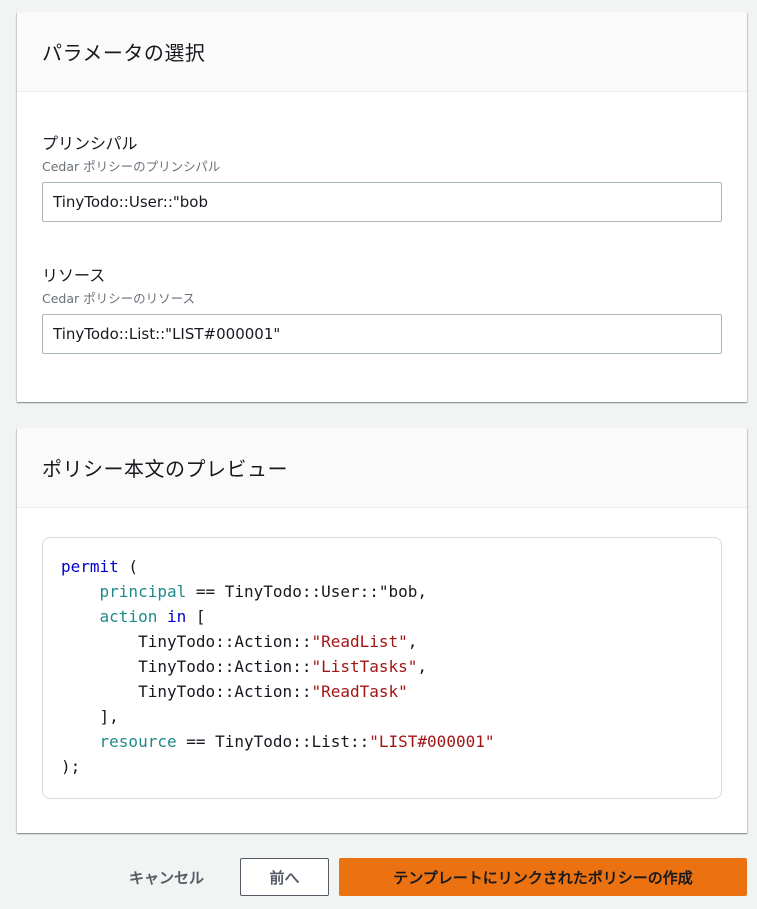 This screenshot has height=909, width=757. Describe the element at coordinates (74, 275) in the screenshot. I see `resource-label: リソース` at that location.